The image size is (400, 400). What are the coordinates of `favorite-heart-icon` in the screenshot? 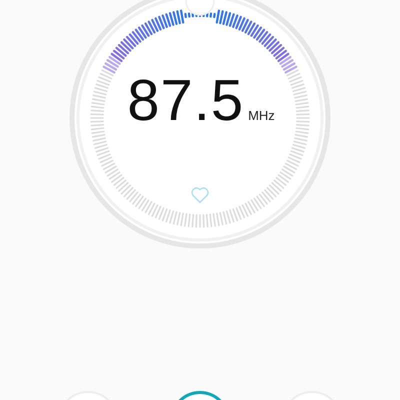 It's located at (200, 195).